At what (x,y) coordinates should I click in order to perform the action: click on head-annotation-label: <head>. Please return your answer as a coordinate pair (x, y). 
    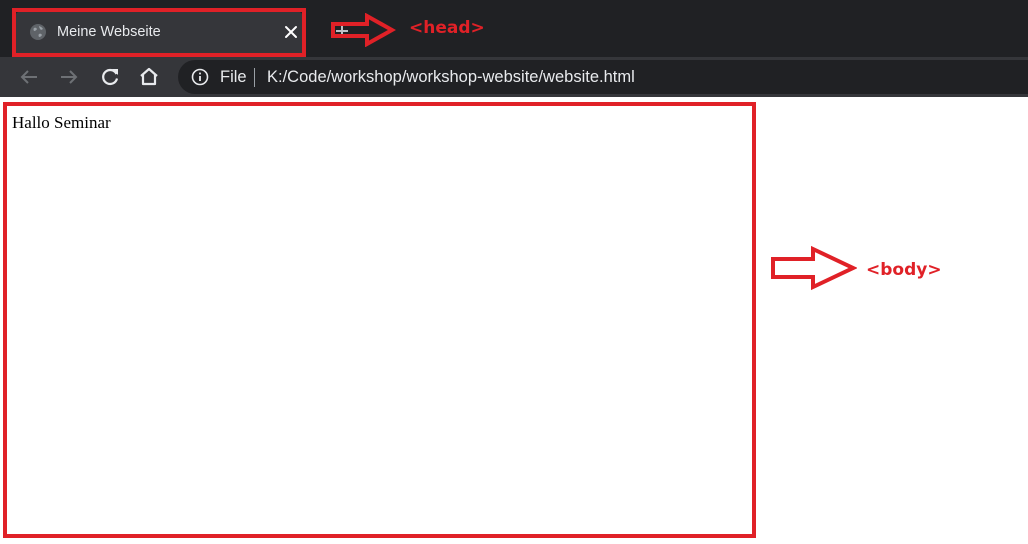
    Looking at the image, I should click on (447, 28).